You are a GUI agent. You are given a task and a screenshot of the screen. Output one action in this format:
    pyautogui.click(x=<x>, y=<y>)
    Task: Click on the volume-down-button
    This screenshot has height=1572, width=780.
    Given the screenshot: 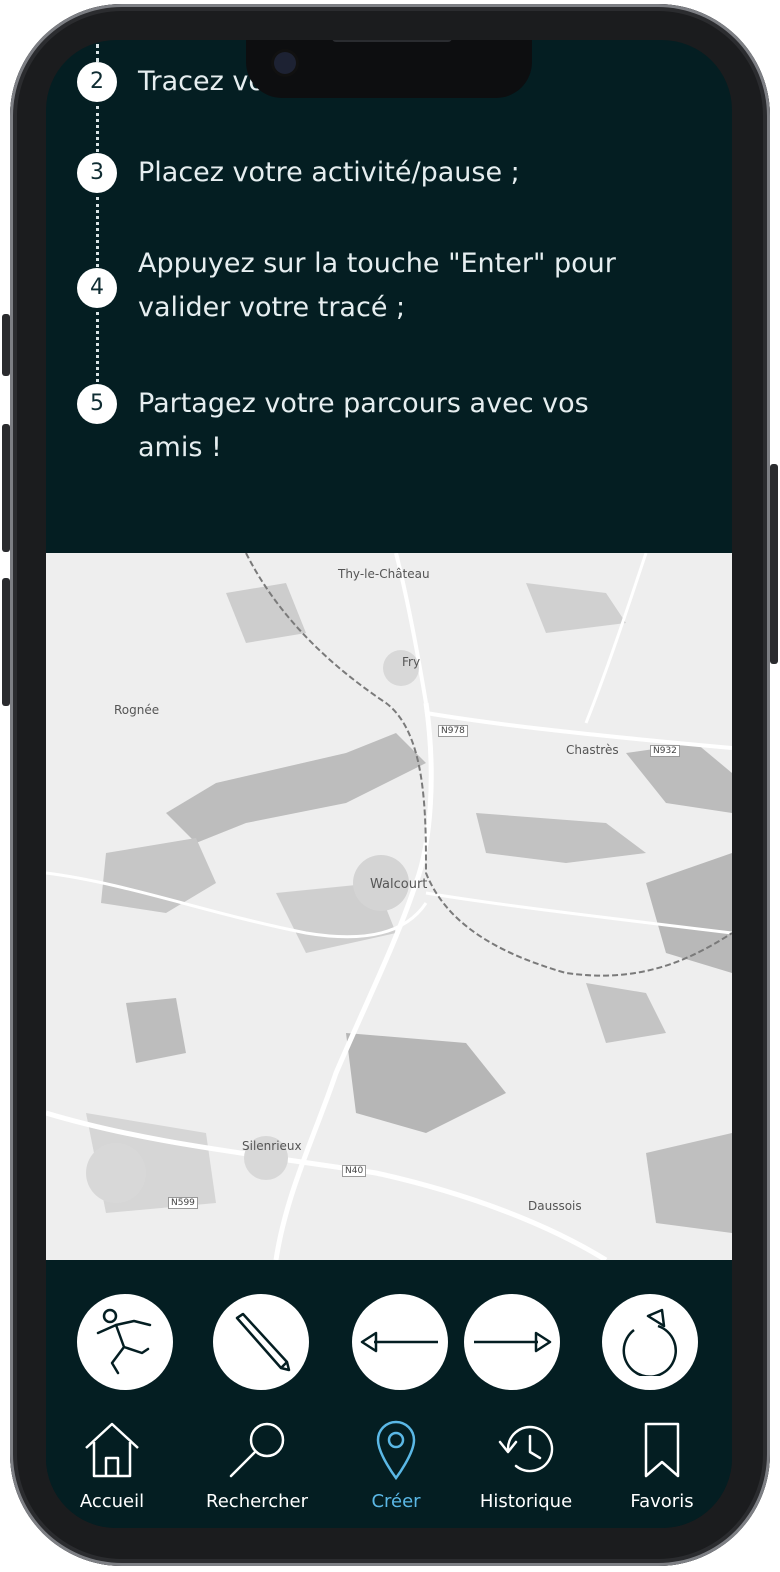 What is the action you would take?
    pyautogui.click(x=6, y=642)
    